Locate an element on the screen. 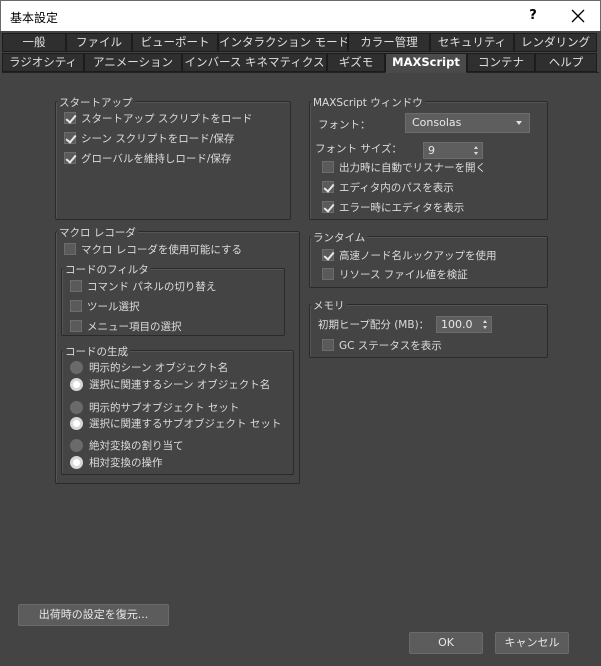 This screenshot has width=601, height=666. runtime-group-title: ランタイム is located at coordinates (339, 237).